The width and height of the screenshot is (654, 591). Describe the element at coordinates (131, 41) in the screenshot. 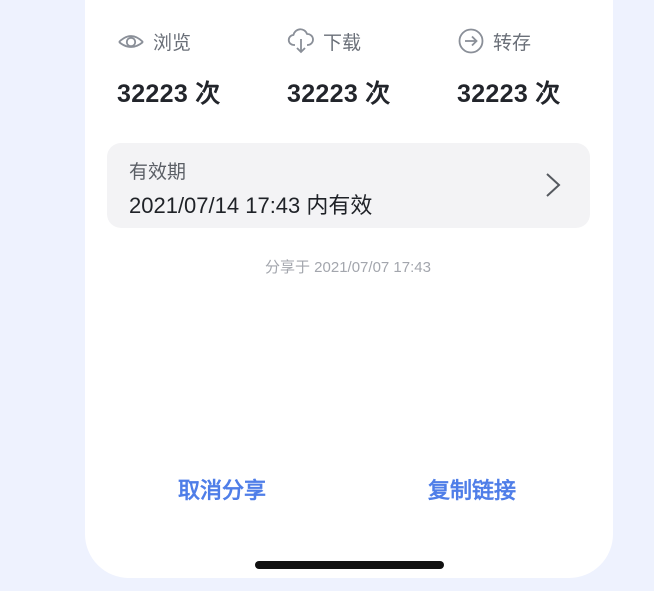

I see `eye-icon` at that location.